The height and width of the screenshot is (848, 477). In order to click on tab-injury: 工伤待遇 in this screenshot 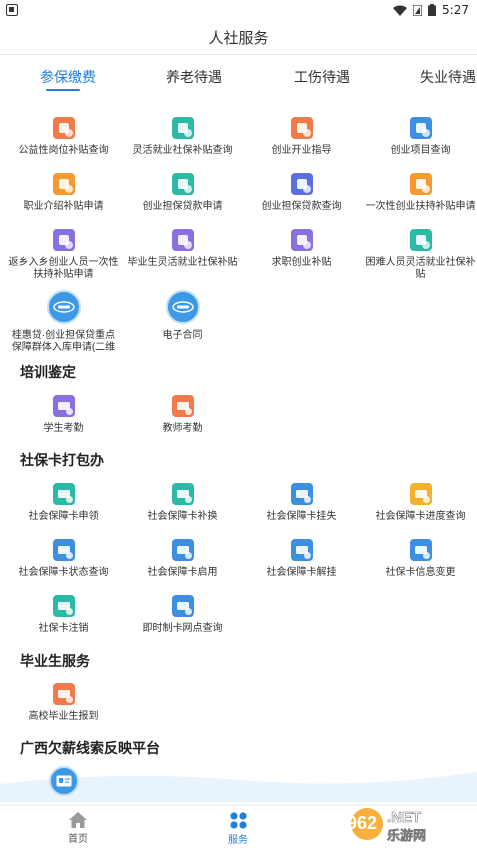, I will do `click(322, 77)`.